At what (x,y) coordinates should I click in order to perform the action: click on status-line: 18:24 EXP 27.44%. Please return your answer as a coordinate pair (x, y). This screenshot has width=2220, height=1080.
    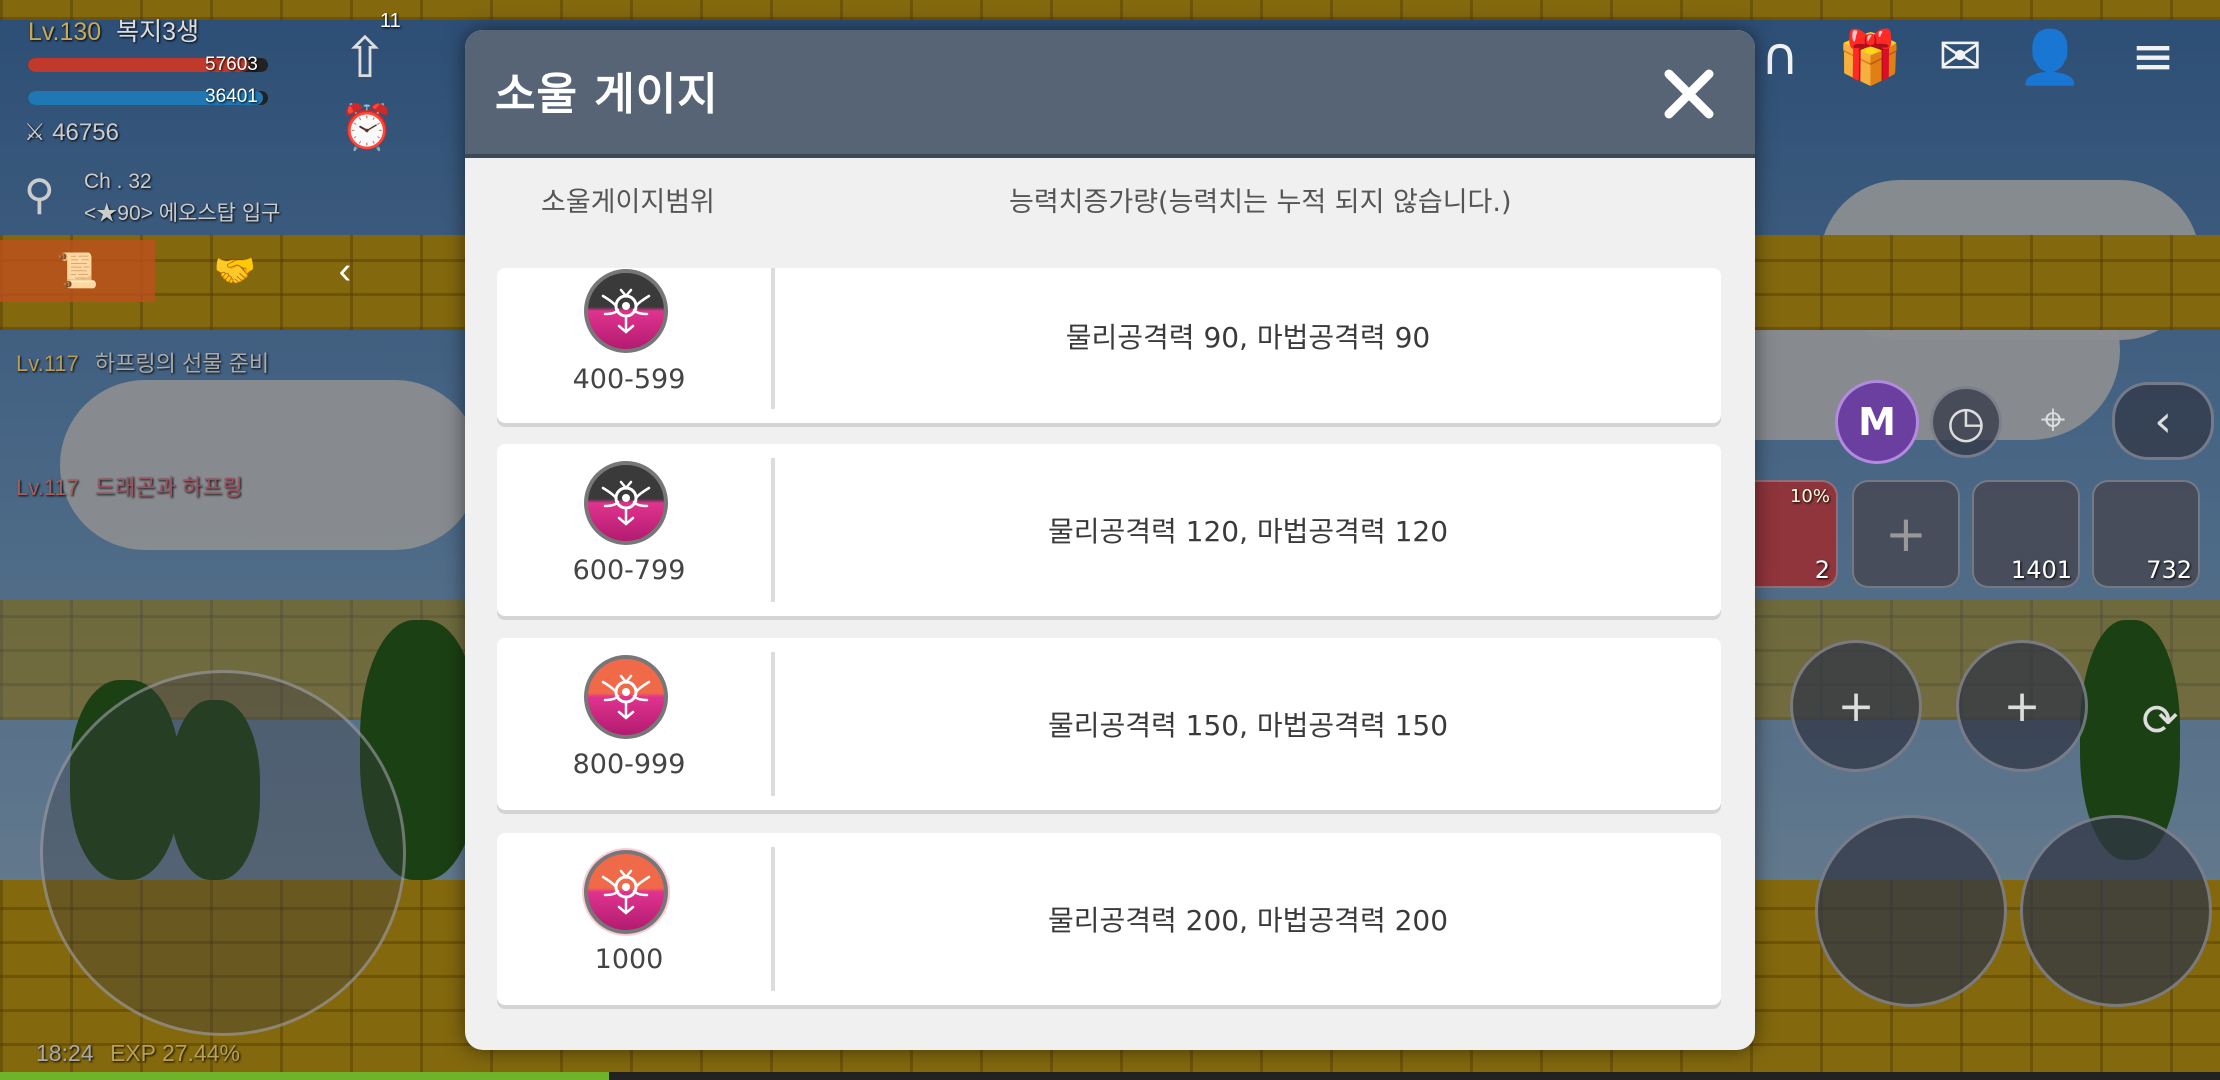
    Looking at the image, I should click on (138, 1053).